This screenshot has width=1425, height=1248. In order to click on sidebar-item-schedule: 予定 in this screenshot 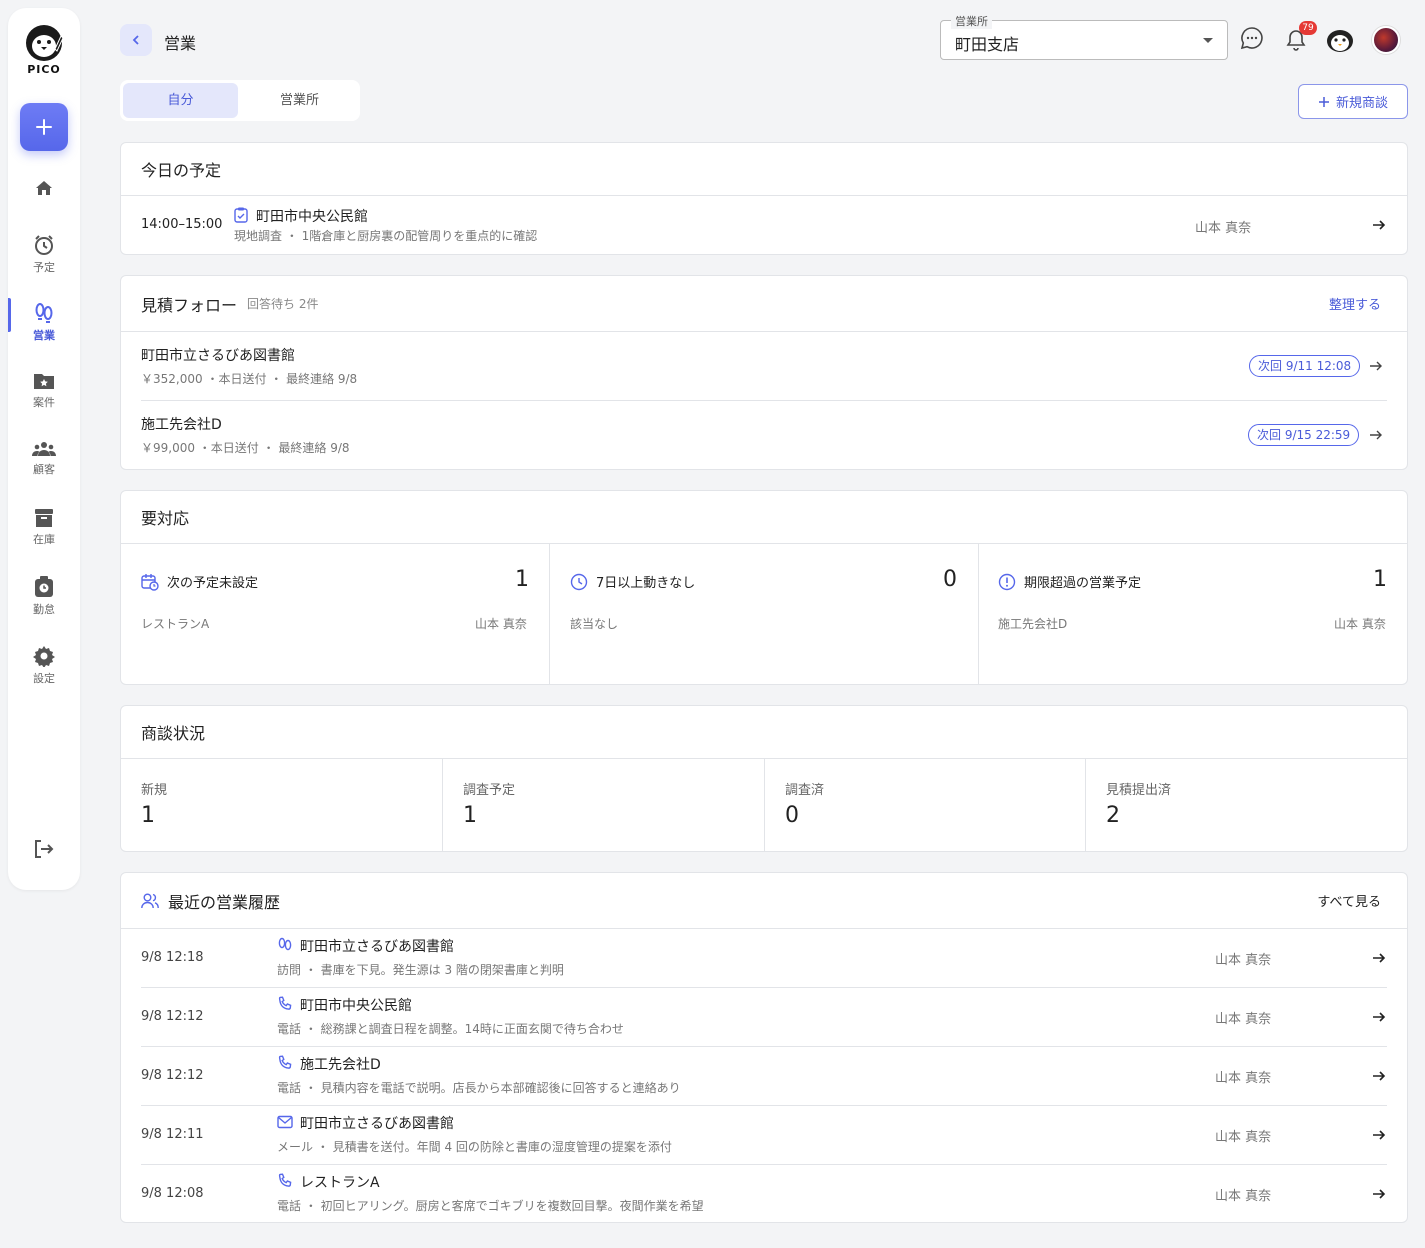, I will do `click(44, 254)`.